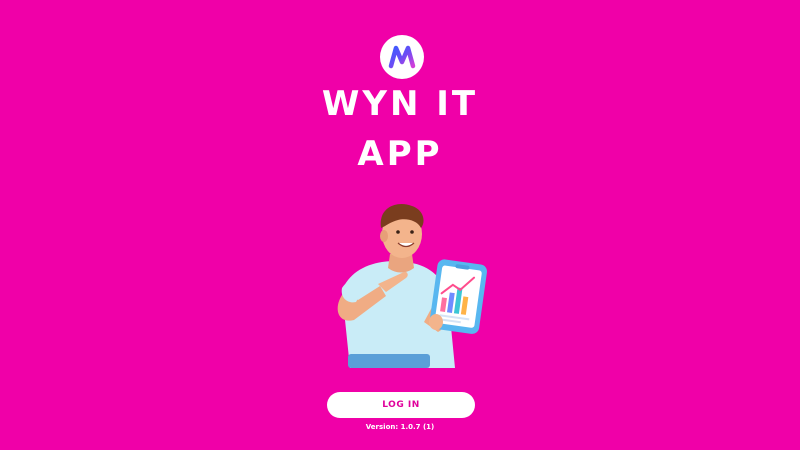 This screenshot has height=450, width=800. I want to click on version-label: Version: 1.0.7 (1), so click(400, 427).